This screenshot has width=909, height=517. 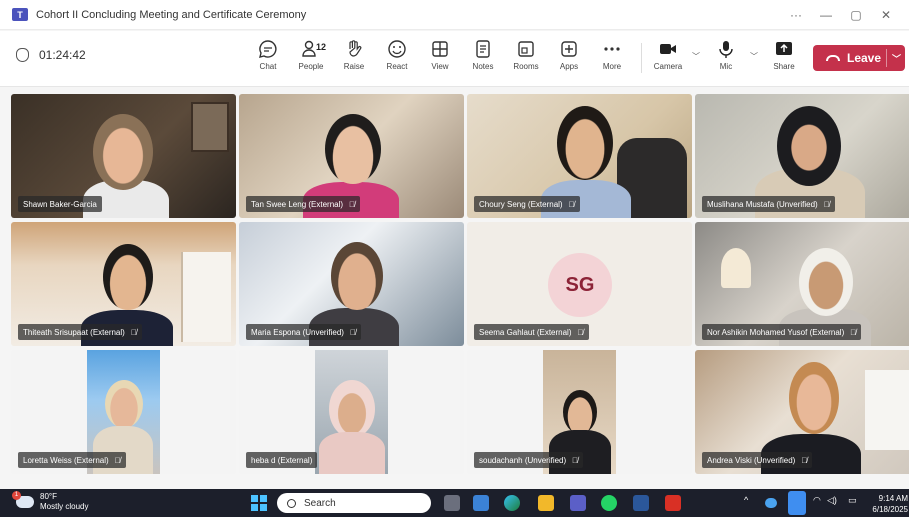 What do you see at coordinates (48, 496) in the screenshot?
I see `weather-temperature: 80°F` at bounding box center [48, 496].